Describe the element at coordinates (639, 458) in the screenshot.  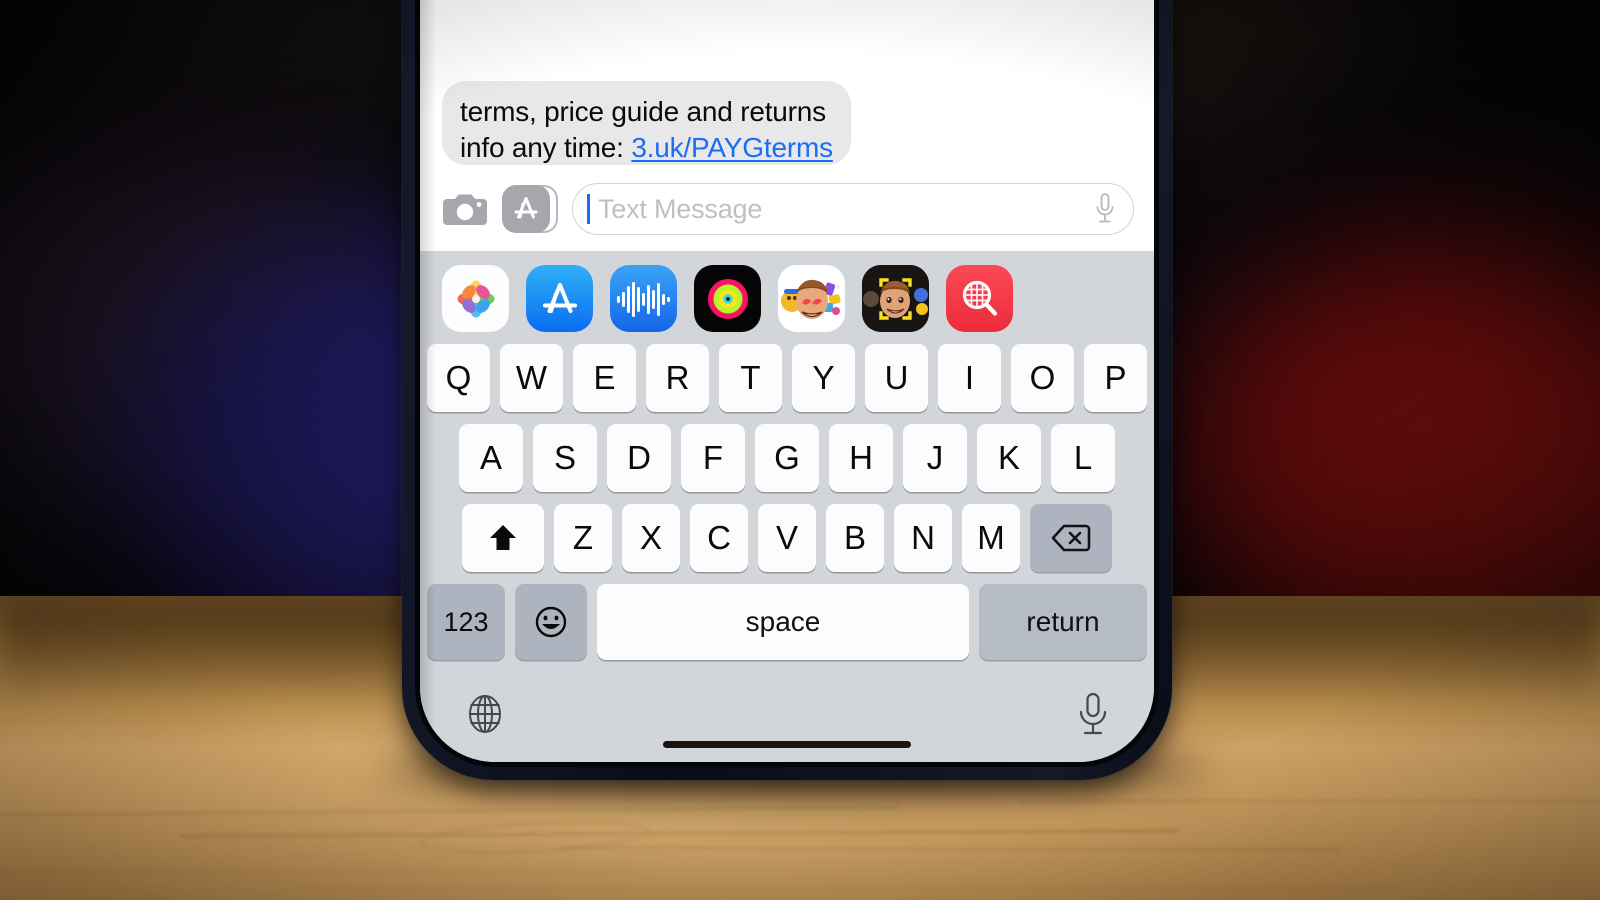
I see `key-d: D` at that location.